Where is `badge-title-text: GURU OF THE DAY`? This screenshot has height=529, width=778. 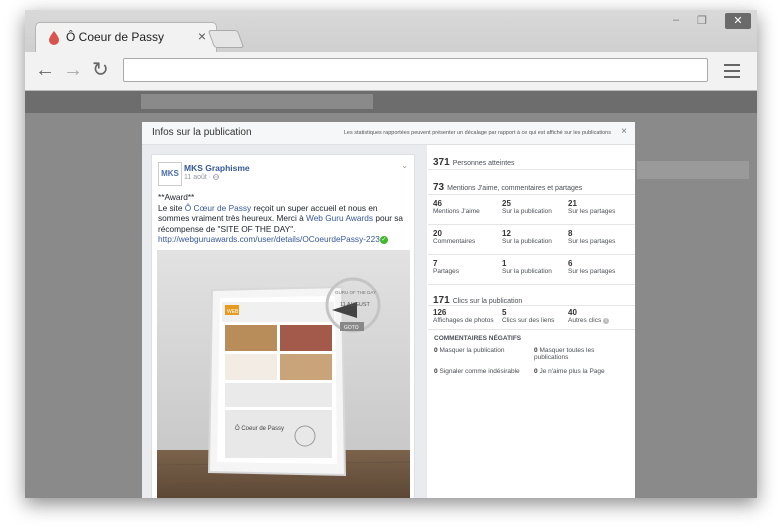
badge-title-text: GURU OF THE DAY is located at coordinates (355, 292).